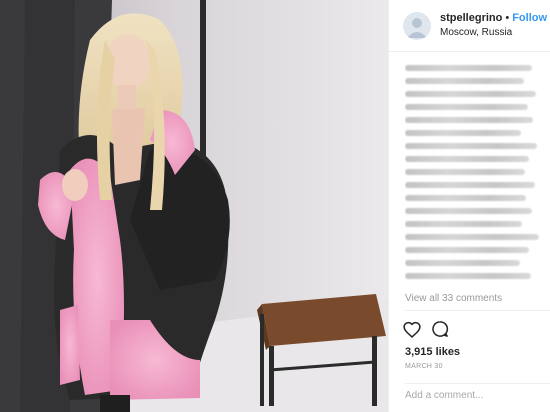  I want to click on avatar-placeholder-icon, so click(417, 27).